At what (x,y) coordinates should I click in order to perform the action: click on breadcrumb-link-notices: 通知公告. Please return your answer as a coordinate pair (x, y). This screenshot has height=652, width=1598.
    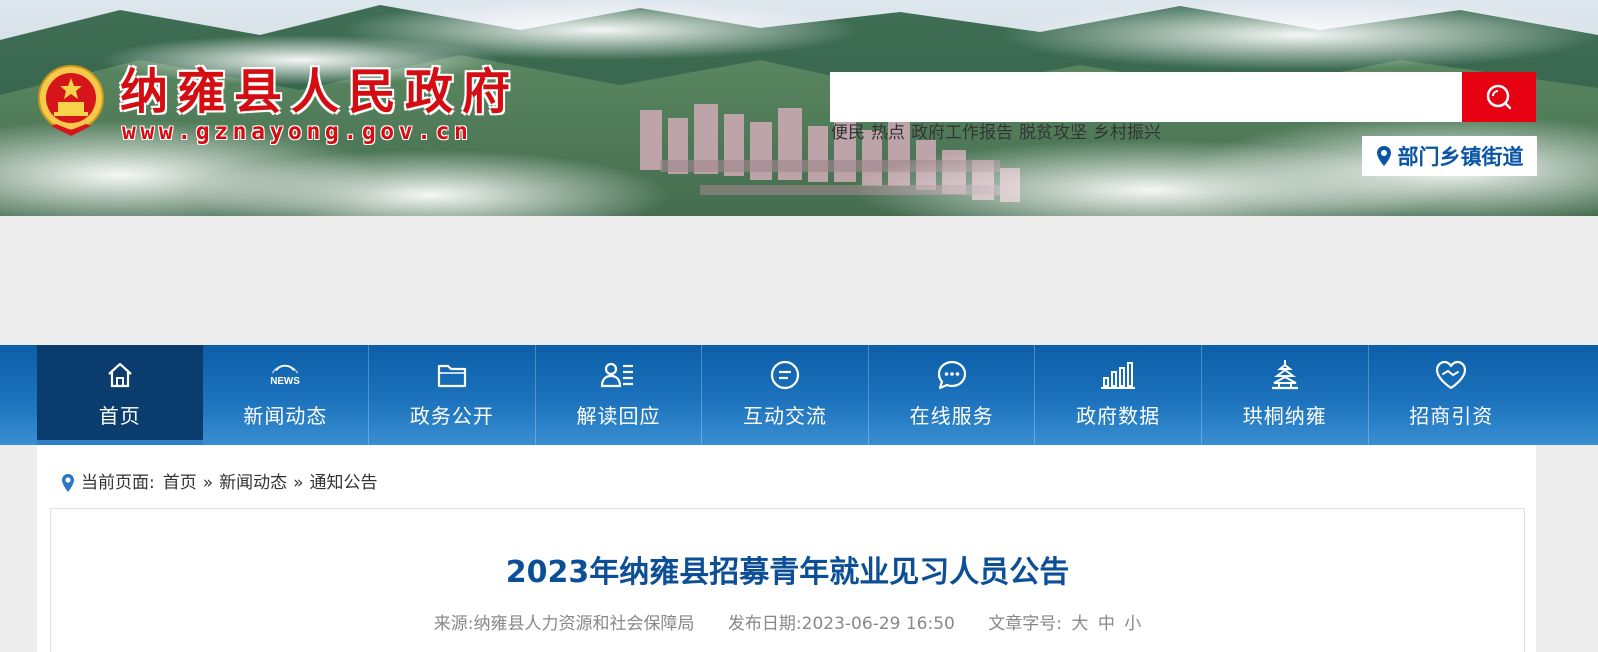
    Looking at the image, I should click on (344, 483).